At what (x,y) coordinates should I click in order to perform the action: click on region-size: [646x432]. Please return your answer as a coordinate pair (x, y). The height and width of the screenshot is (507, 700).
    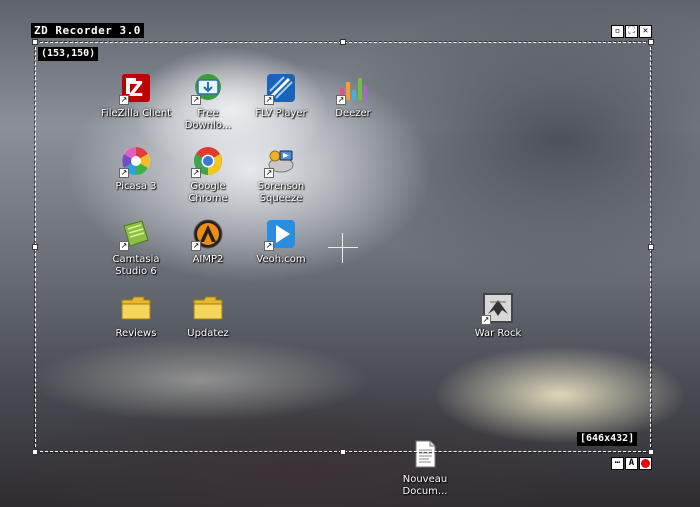
    Looking at the image, I should click on (607, 439).